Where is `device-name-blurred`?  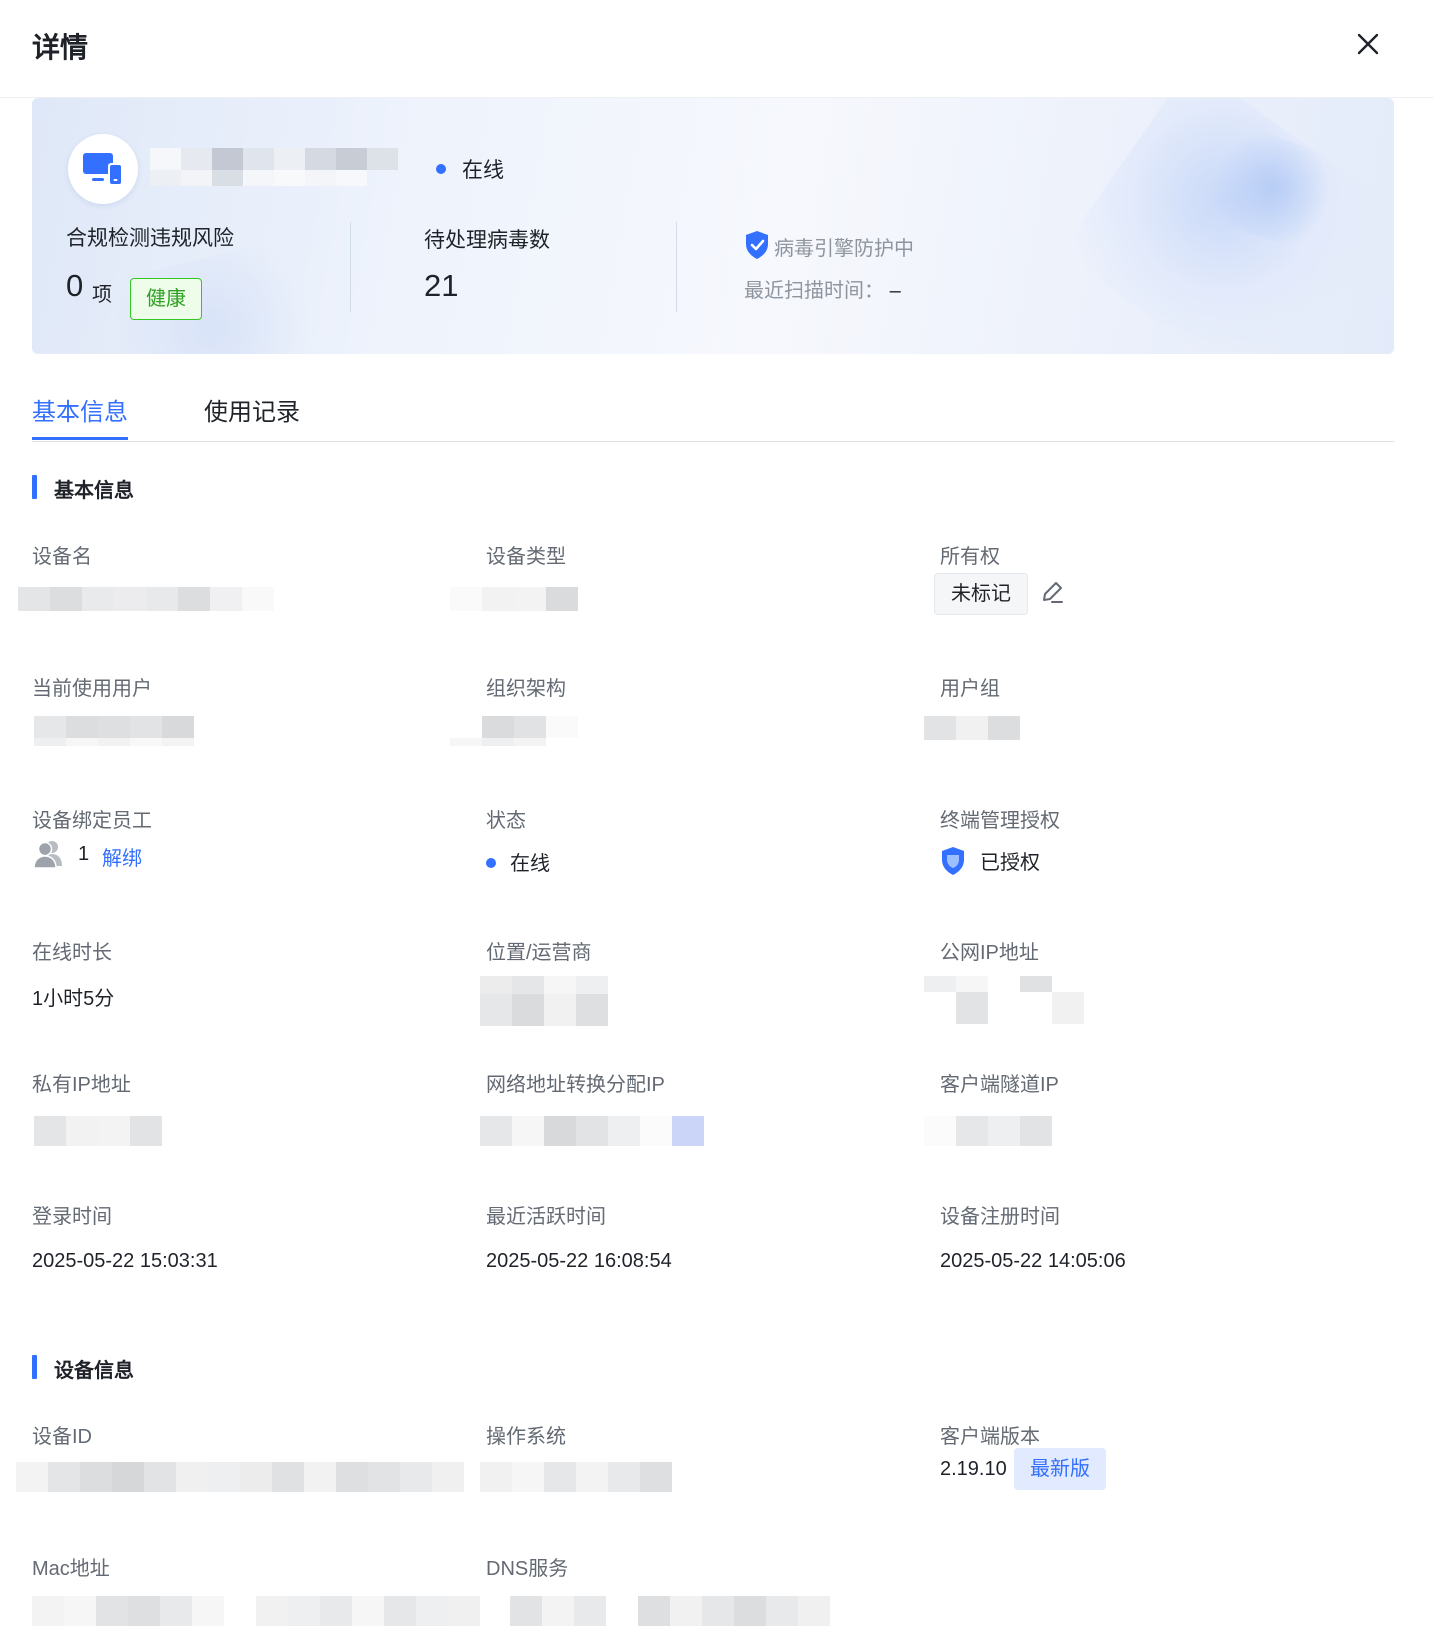 device-name-blurred is located at coordinates (274, 167).